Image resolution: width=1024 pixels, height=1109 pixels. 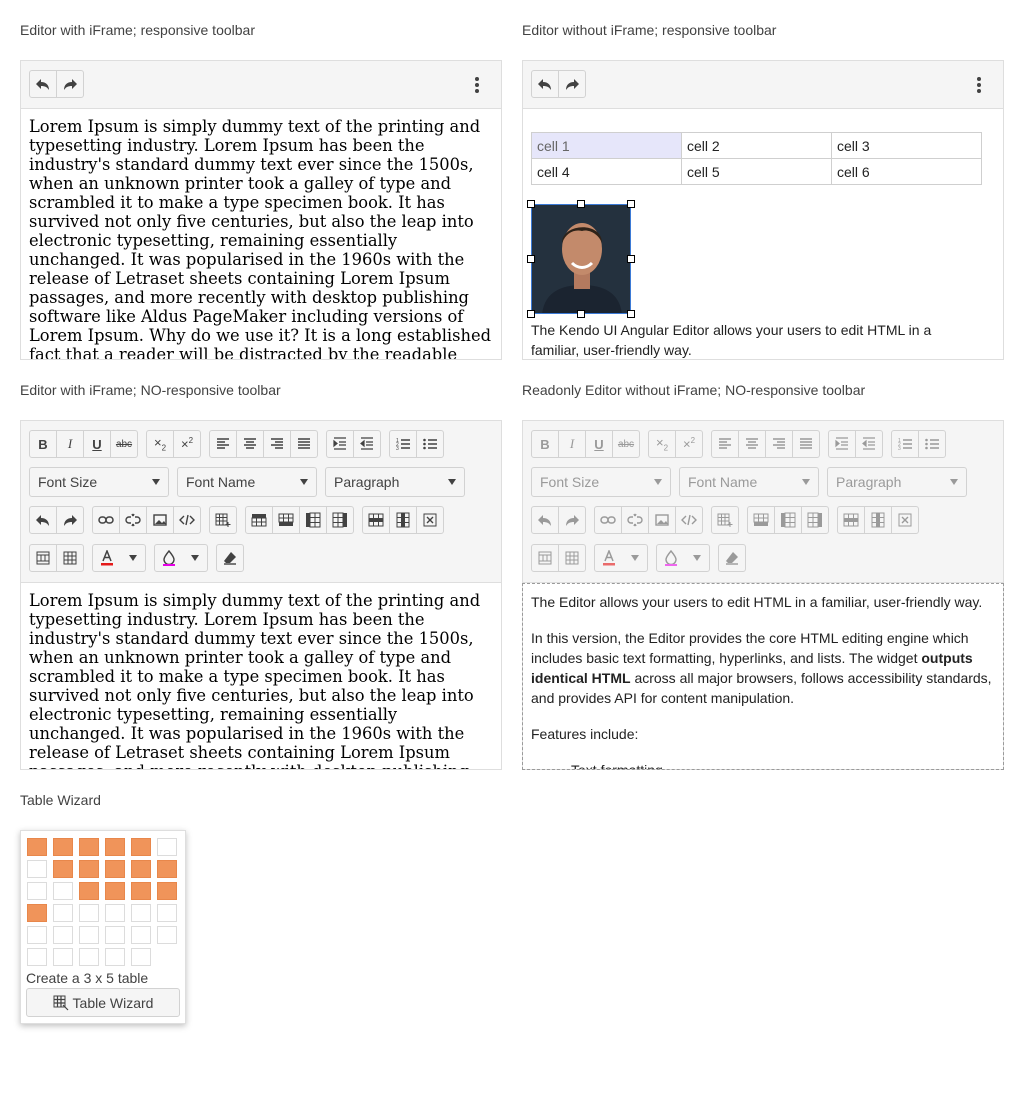 What do you see at coordinates (70, 558) in the screenshot?
I see `cell-properties-button` at bounding box center [70, 558].